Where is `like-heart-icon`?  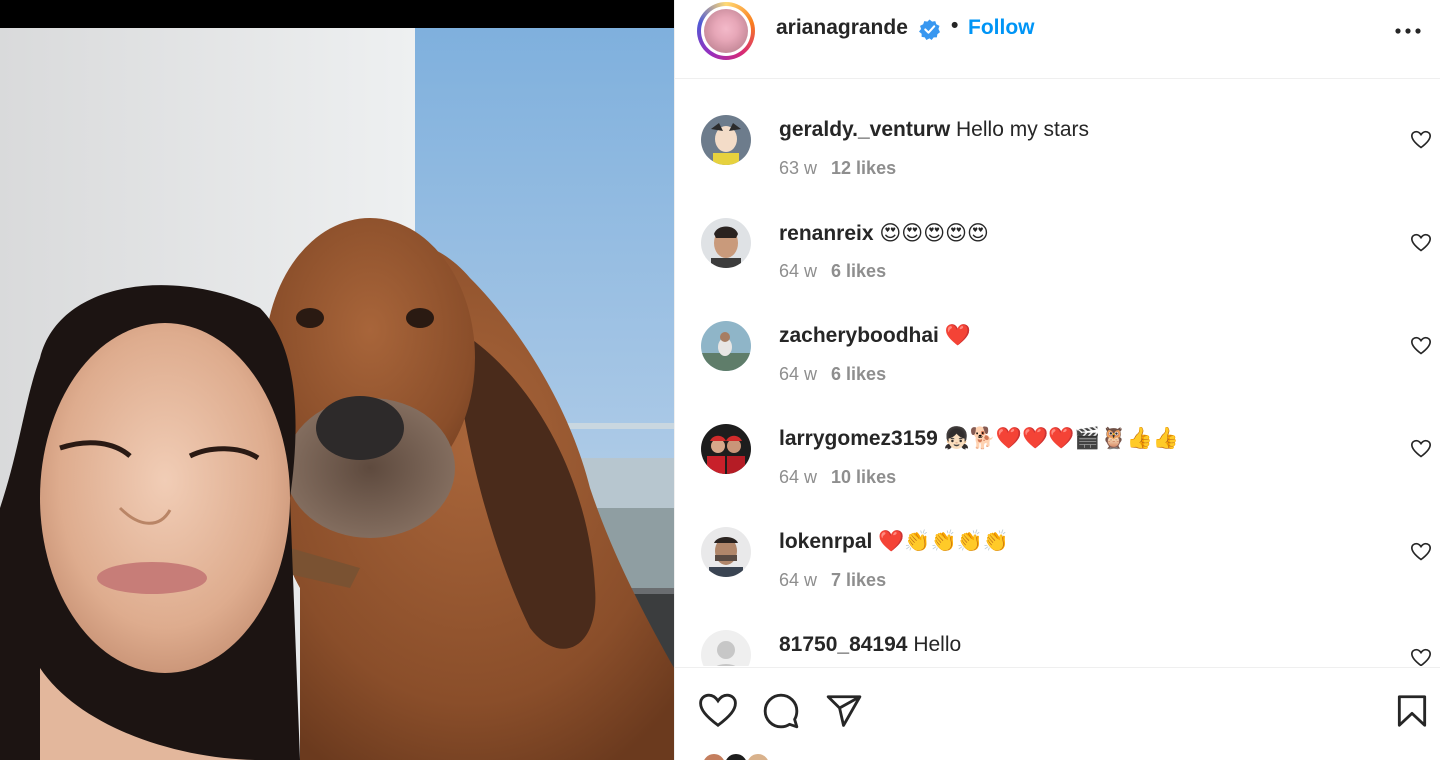 like-heart-icon is located at coordinates (718, 711).